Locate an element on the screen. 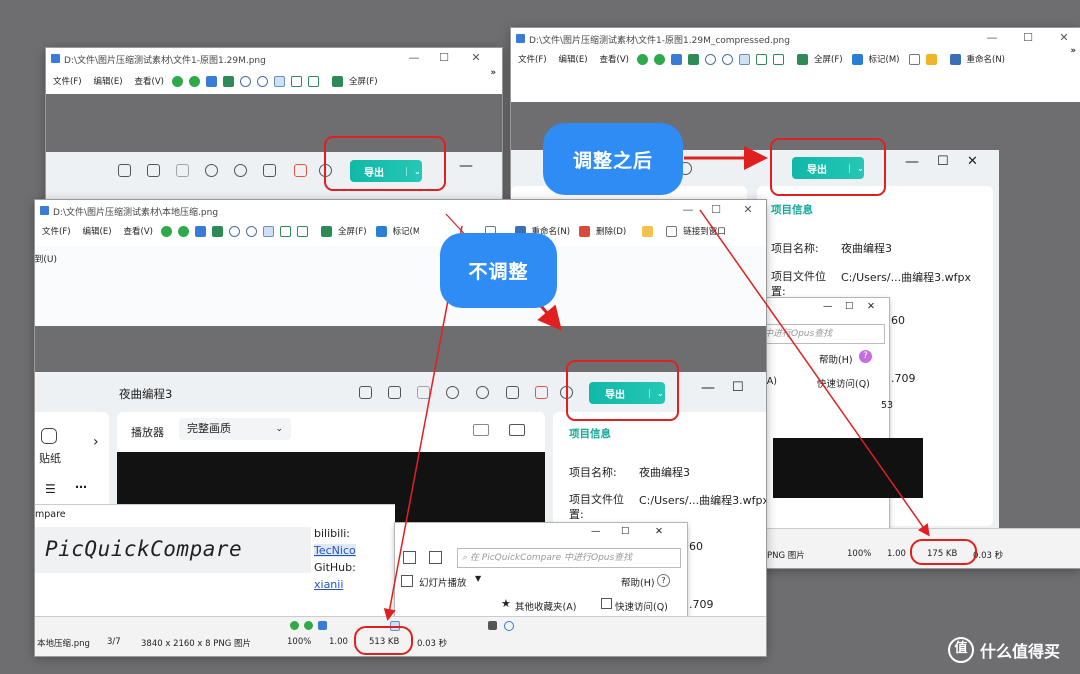 This screenshot has height=674, width=1080. more-icon: ⋯ is located at coordinates (81, 487).